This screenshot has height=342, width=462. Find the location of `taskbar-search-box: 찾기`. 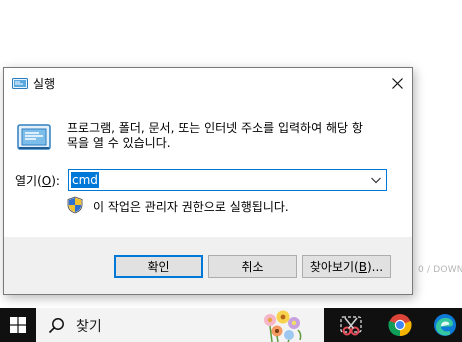

taskbar-search-box: 찾기 is located at coordinates (180, 325).